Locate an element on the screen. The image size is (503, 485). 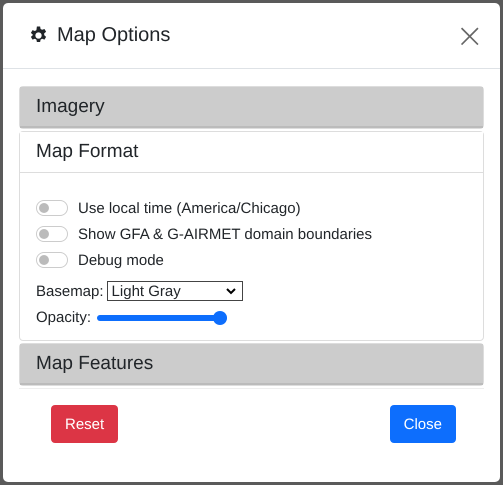
basemap-label: Basemap: is located at coordinates (70, 291).